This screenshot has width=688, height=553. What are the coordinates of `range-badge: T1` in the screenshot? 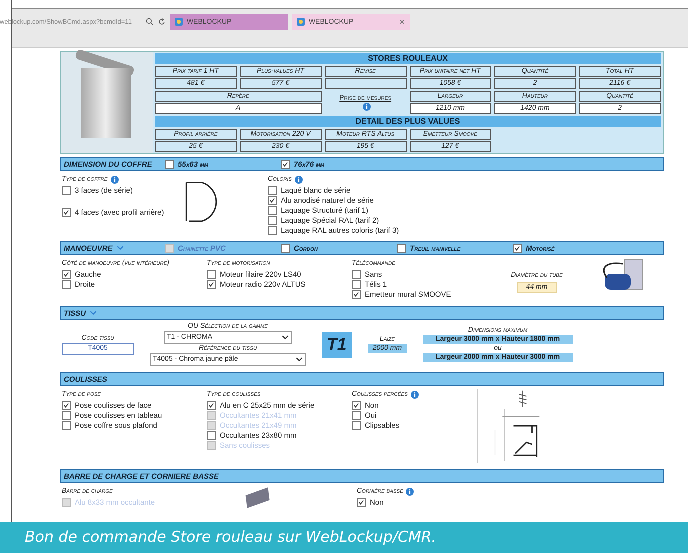 It's located at (337, 345).